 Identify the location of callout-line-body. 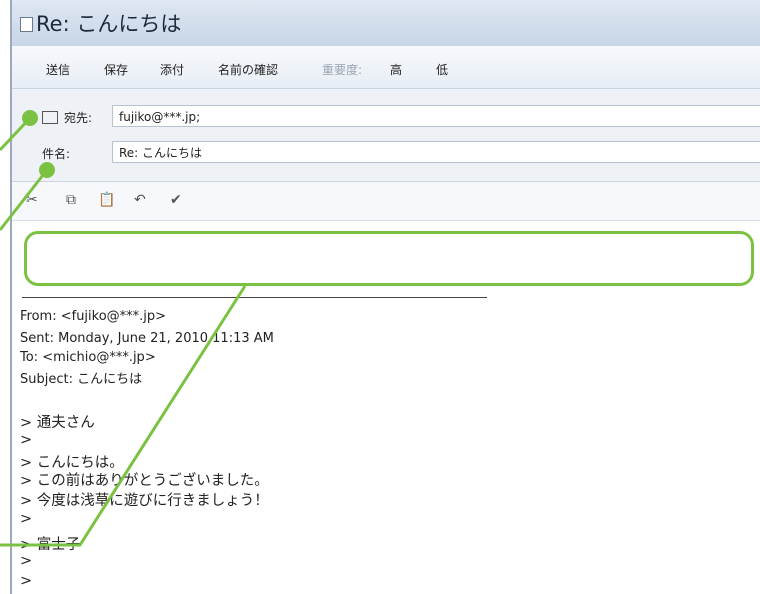
(123, 416).